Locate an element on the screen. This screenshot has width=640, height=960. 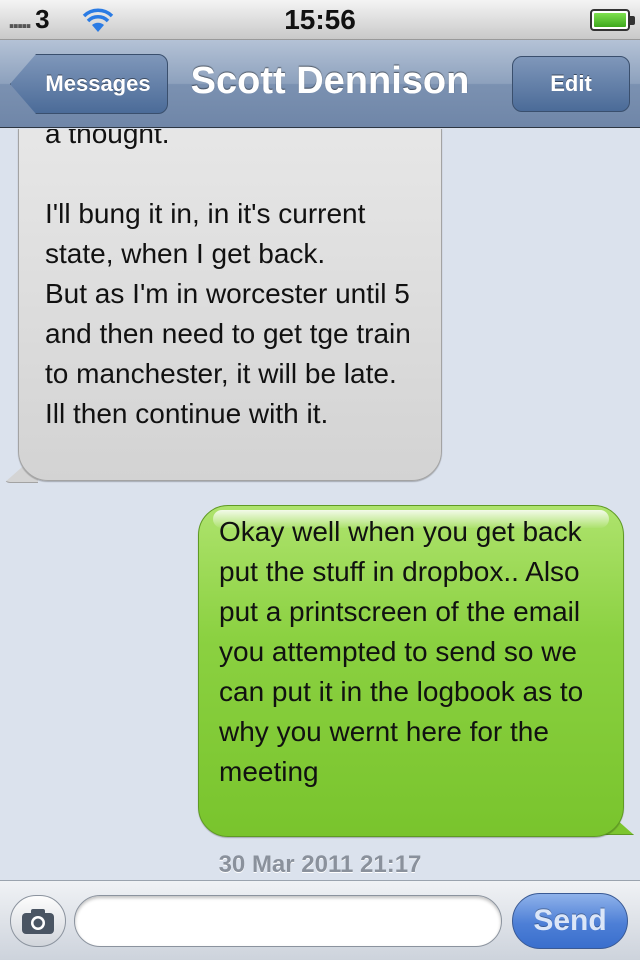
message-timestamp: 30 Mar 2011 21:17 is located at coordinates (320, 864).